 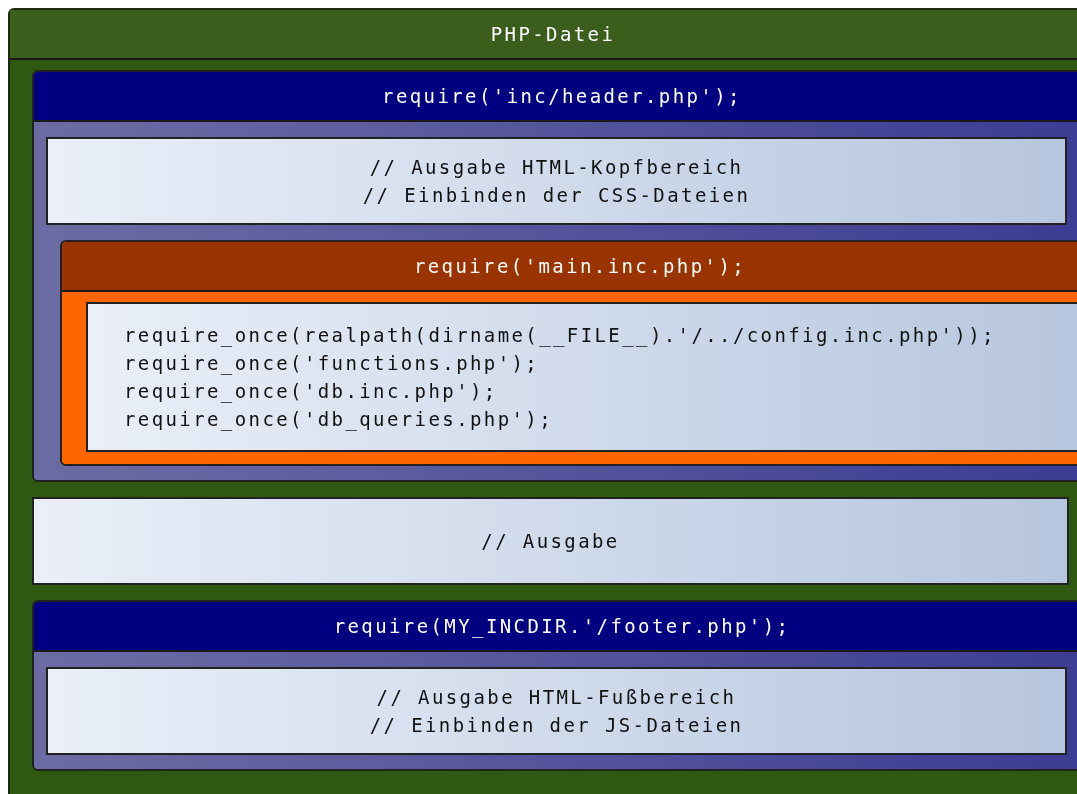 I want to click on comment-line: // Einbinden der CSS-Dateien, so click(x=556, y=195).